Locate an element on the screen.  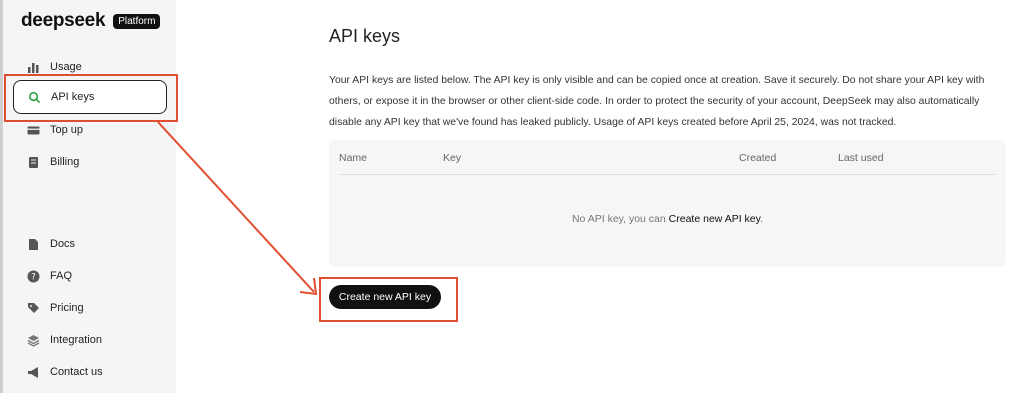
annotation-arrow is located at coordinates (237, 208).